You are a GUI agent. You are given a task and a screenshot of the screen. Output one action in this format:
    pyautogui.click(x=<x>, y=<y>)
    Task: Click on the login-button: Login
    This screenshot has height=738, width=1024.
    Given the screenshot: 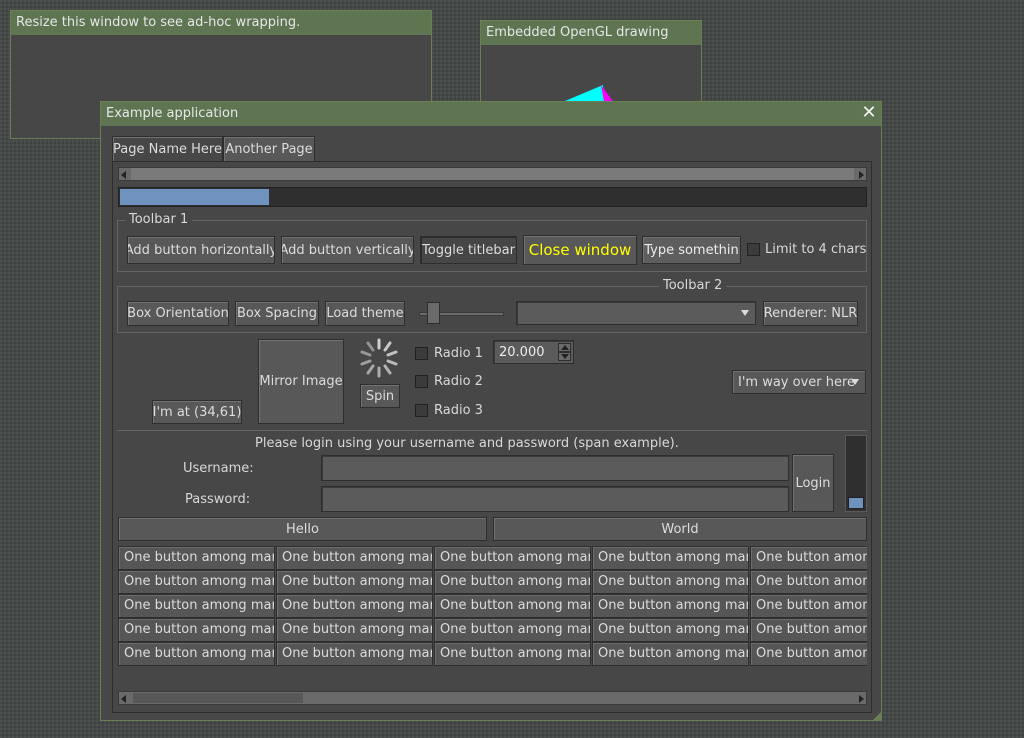 What is the action you would take?
    pyautogui.click(x=813, y=483)
    